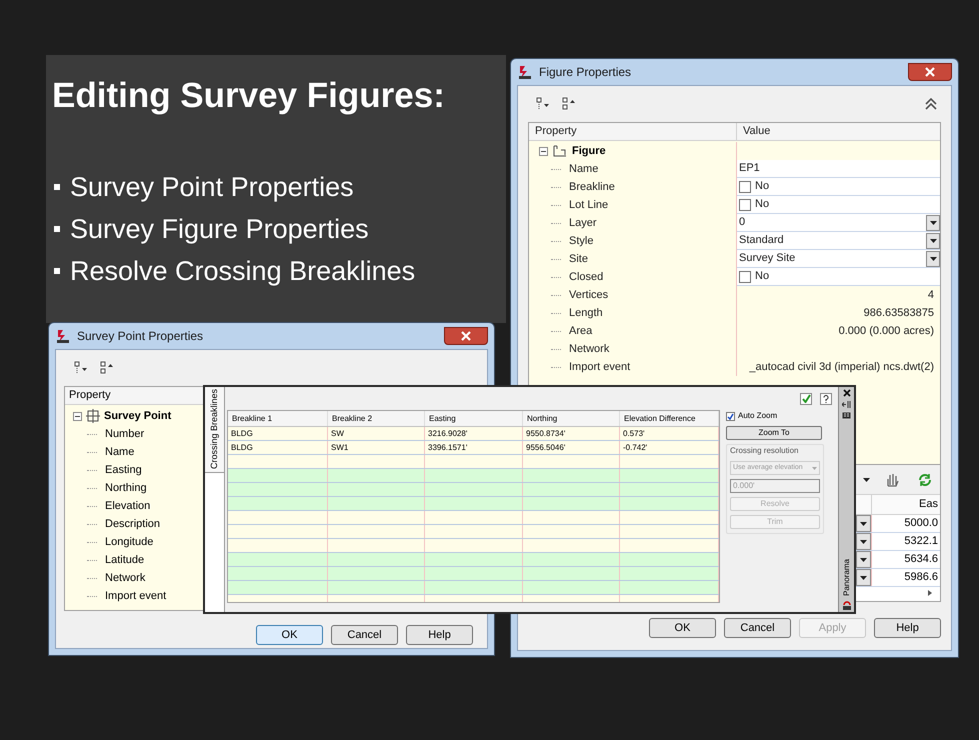 This screenshot has width=979, height=740. I want to click on property-label: Easting, so click(123, 470).